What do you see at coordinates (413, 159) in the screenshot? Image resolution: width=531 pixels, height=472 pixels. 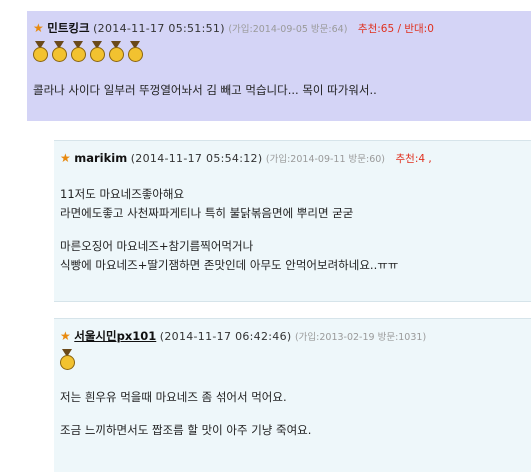 I see `recommend-count: 추천:4 ,` at bounding box center [413, 159].